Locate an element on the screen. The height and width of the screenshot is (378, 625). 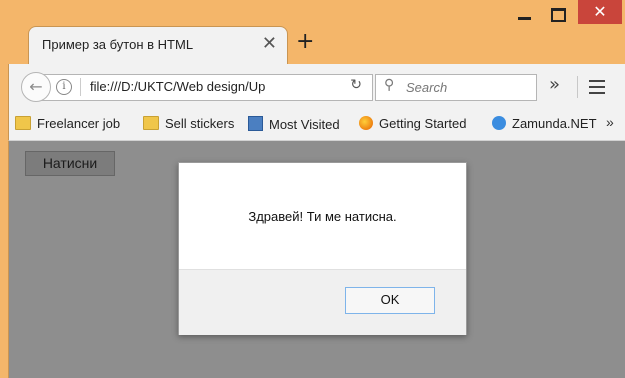
search-placeholder: Search is located at coordinates (427, 87).